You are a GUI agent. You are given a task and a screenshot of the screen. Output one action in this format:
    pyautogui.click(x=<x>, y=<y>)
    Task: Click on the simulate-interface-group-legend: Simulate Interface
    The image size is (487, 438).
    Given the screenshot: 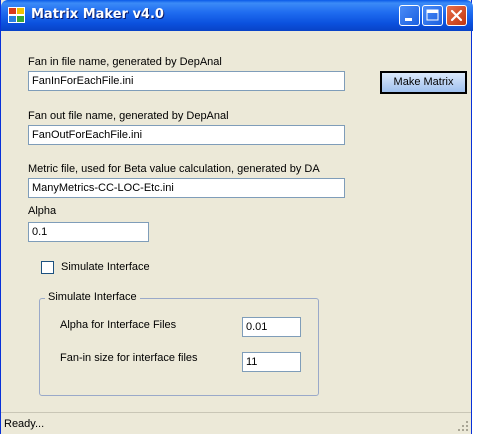 What is the action you would take?
    pyautogui.click(x=92, y=297)
    